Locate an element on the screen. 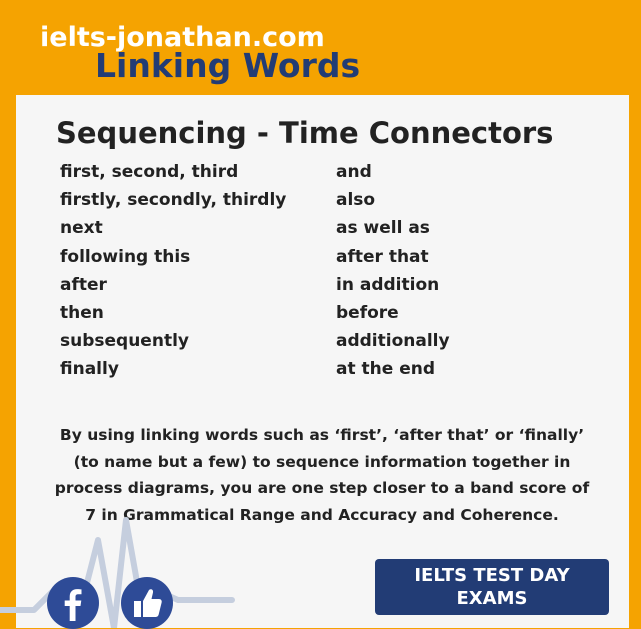 This screenshot has width=641, height=629. cta-label: IELTS TEST DAY EXAMS is located at coordinates (492, 587).